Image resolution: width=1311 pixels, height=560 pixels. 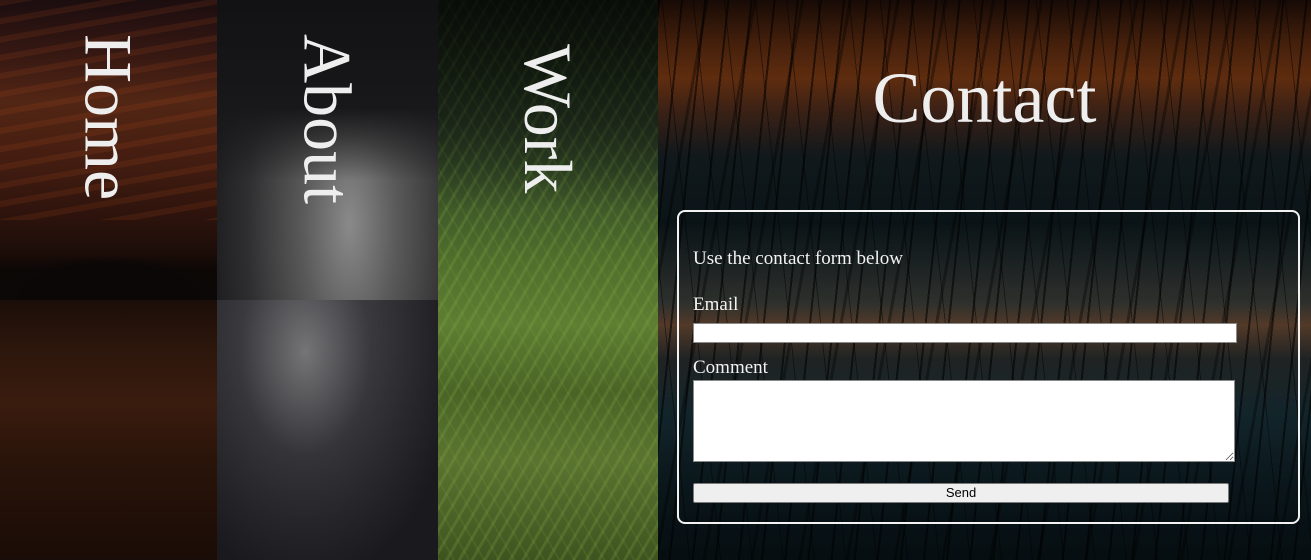 What do you see at coordinates (548, 118) in the screenshot?
I see `nav-work-link: Work` at bounding box center [548, 118].